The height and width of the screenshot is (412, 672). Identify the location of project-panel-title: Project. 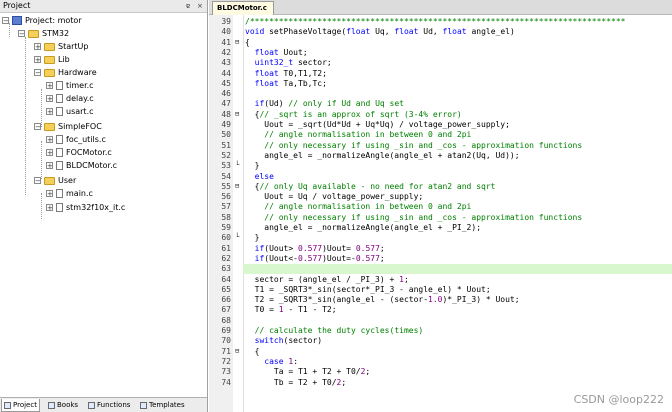
(17, 5).